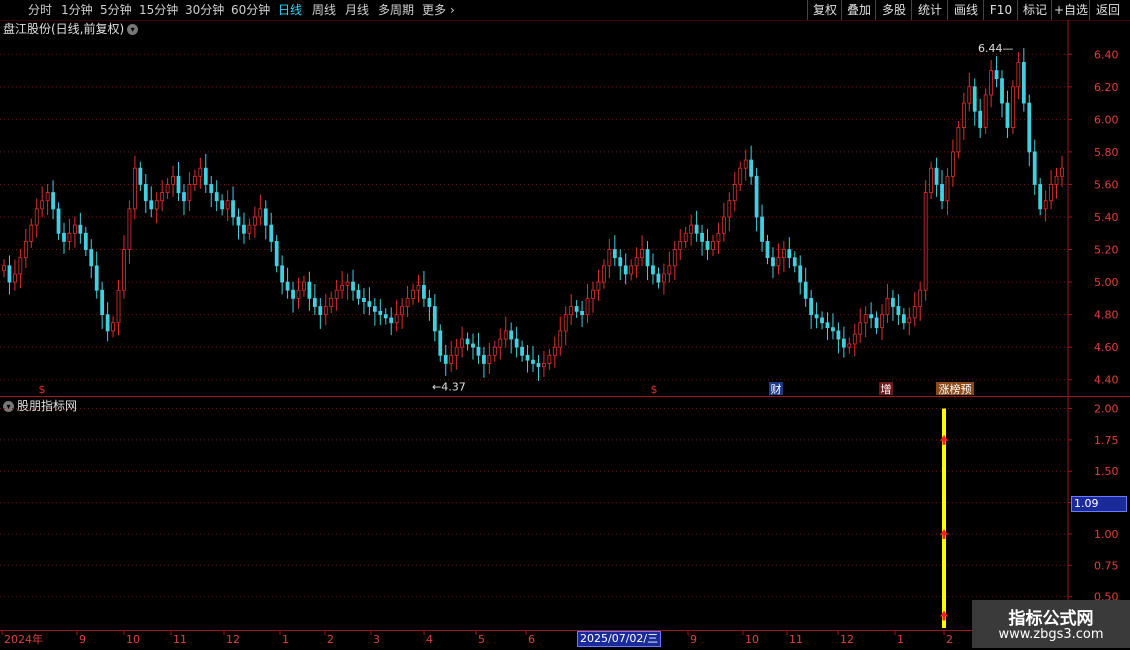  Describe the element at coordinates (796, 639) in the screenshot. I see `date-tick-label: 11` at that location.